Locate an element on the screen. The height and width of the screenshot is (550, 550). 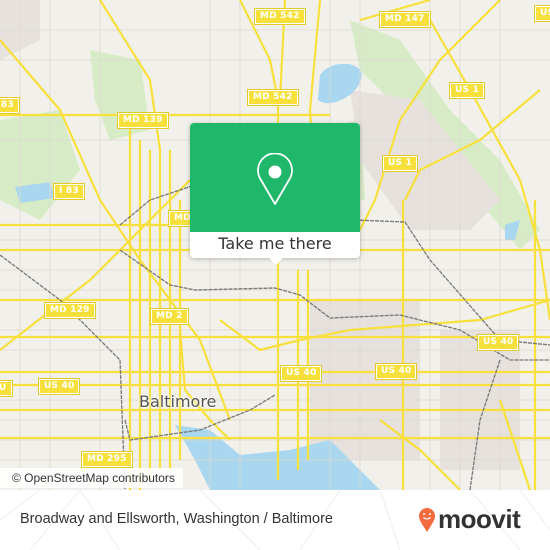
road-shield: I 83 is located at coordinates (69, 191).